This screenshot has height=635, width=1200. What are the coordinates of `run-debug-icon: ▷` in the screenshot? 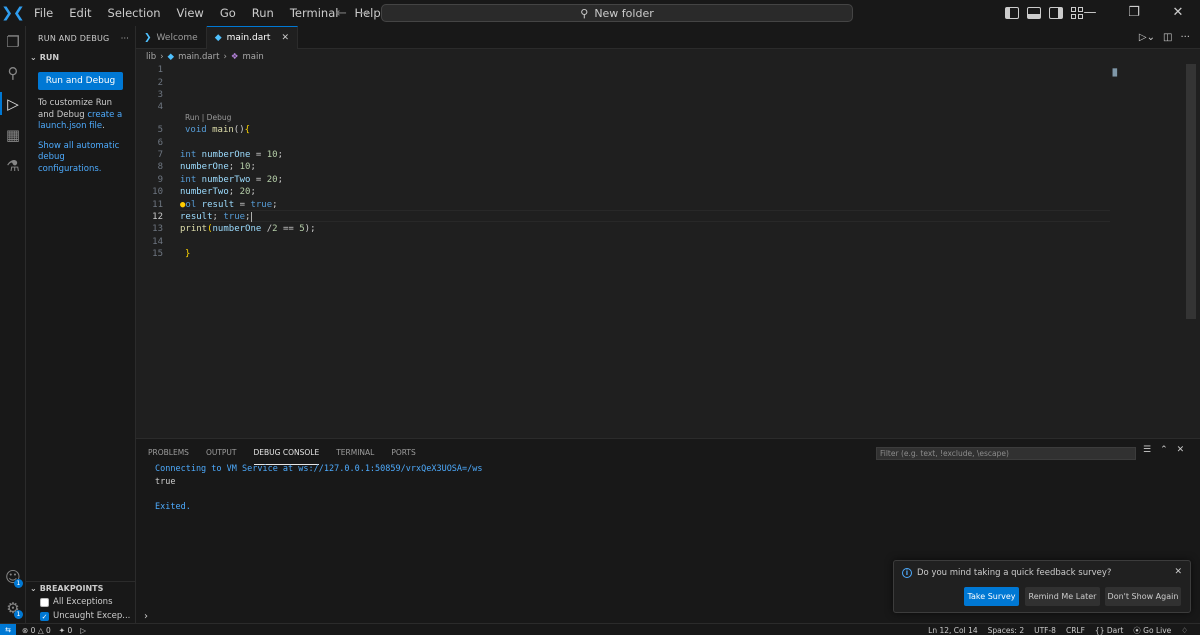 It's located at (13, 103).